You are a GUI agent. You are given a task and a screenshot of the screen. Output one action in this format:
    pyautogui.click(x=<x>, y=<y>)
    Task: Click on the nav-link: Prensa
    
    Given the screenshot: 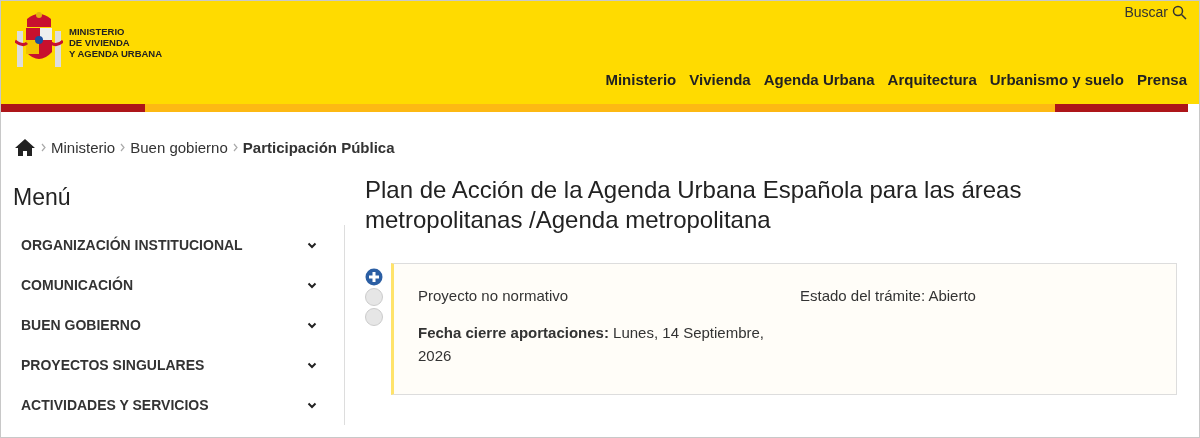 What is the action you would take?
    pyautogui.click(x=1161, y=79)
    